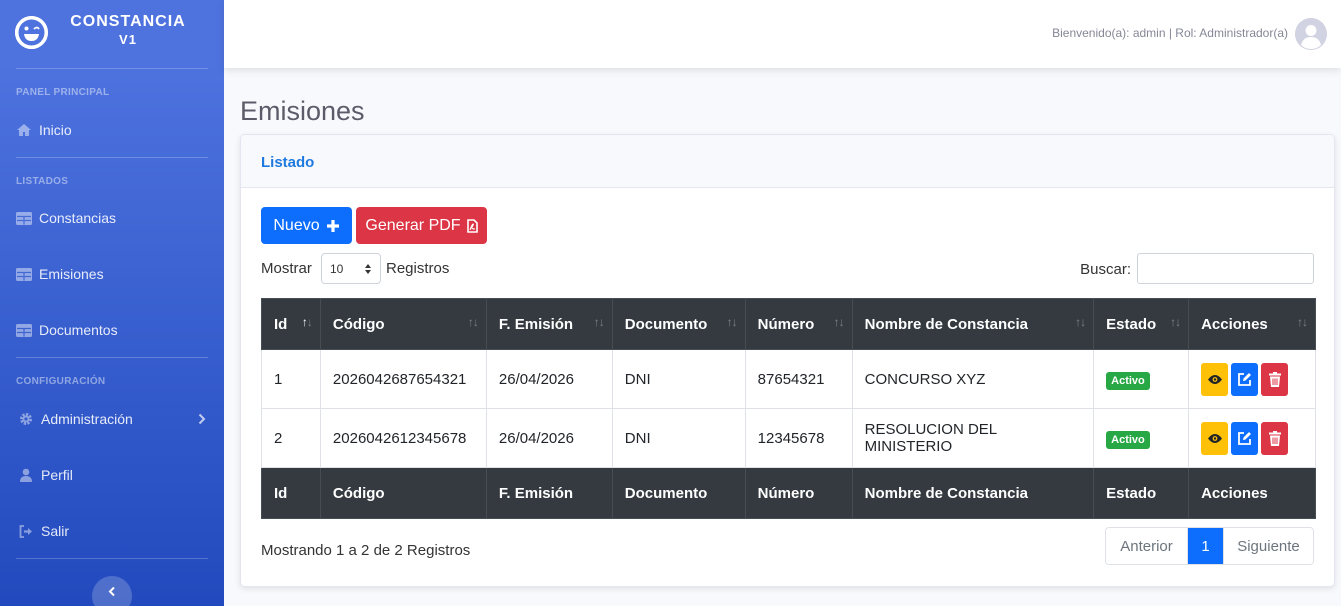  Describe the element at coordinates (1311, 34) in the screenshot. I see `user-avatar` at that location.